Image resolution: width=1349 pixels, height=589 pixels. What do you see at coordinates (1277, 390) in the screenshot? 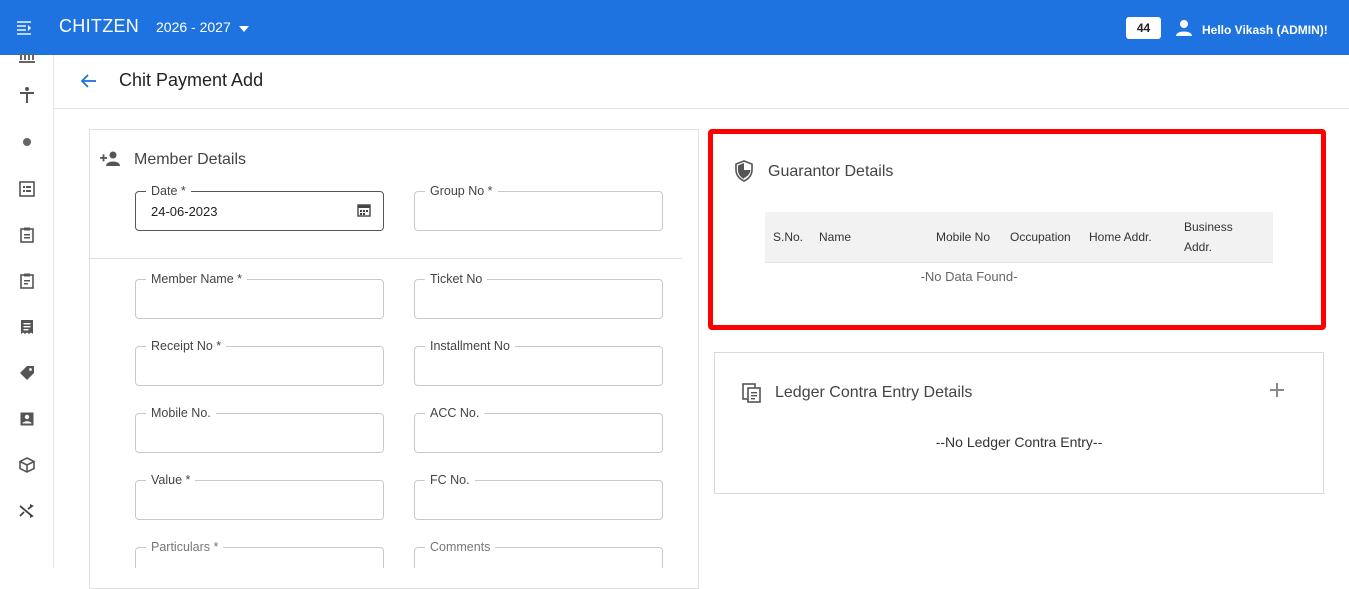
I see `add-ledger-entry-button` at bounding box center [1277, 390].